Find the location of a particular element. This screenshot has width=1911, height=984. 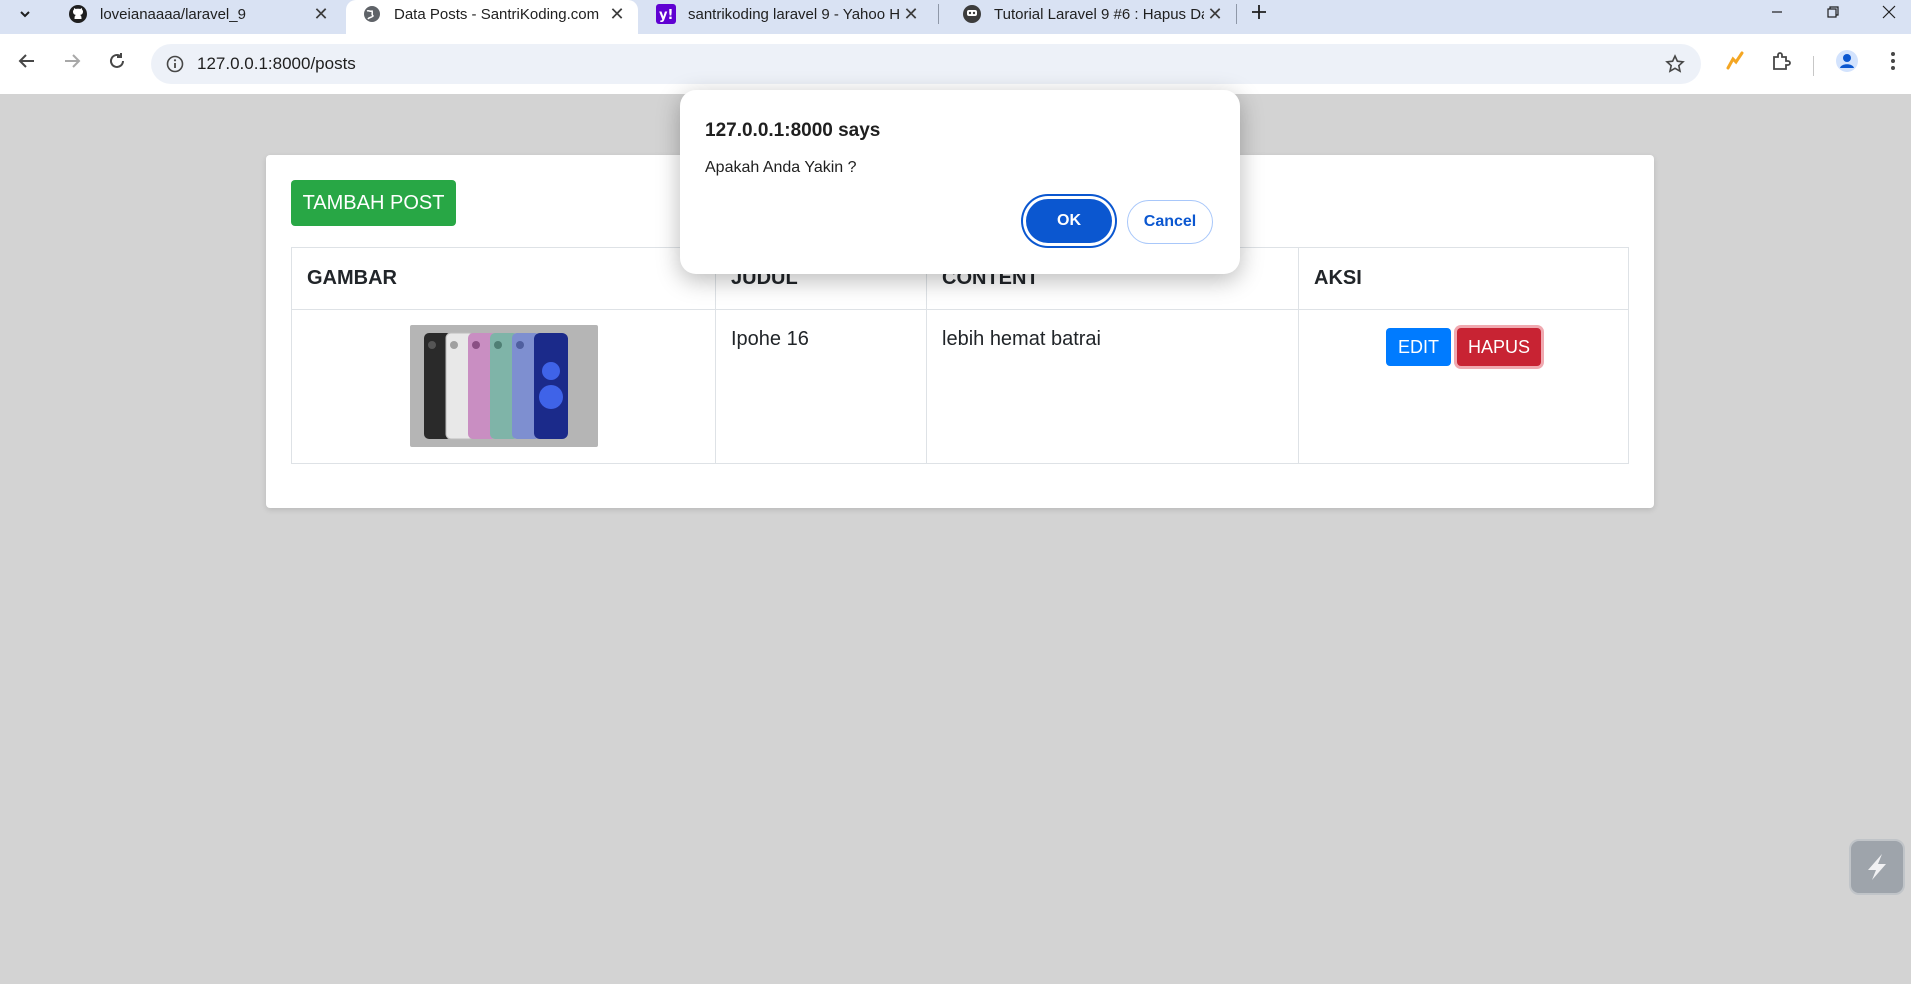

info-icon is located at coordinates (175, 64).